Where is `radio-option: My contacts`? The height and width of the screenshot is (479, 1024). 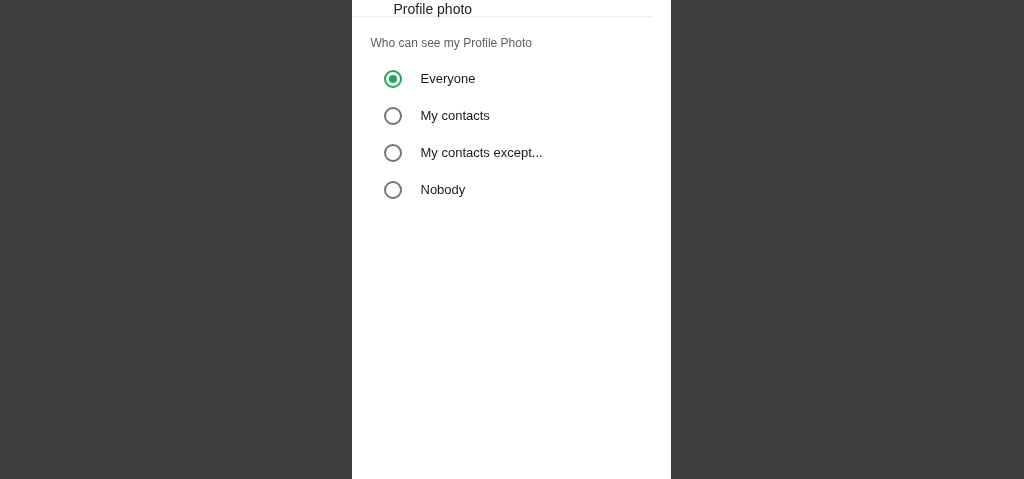 radio-option: My contacts is located at coordinates (511, 115).